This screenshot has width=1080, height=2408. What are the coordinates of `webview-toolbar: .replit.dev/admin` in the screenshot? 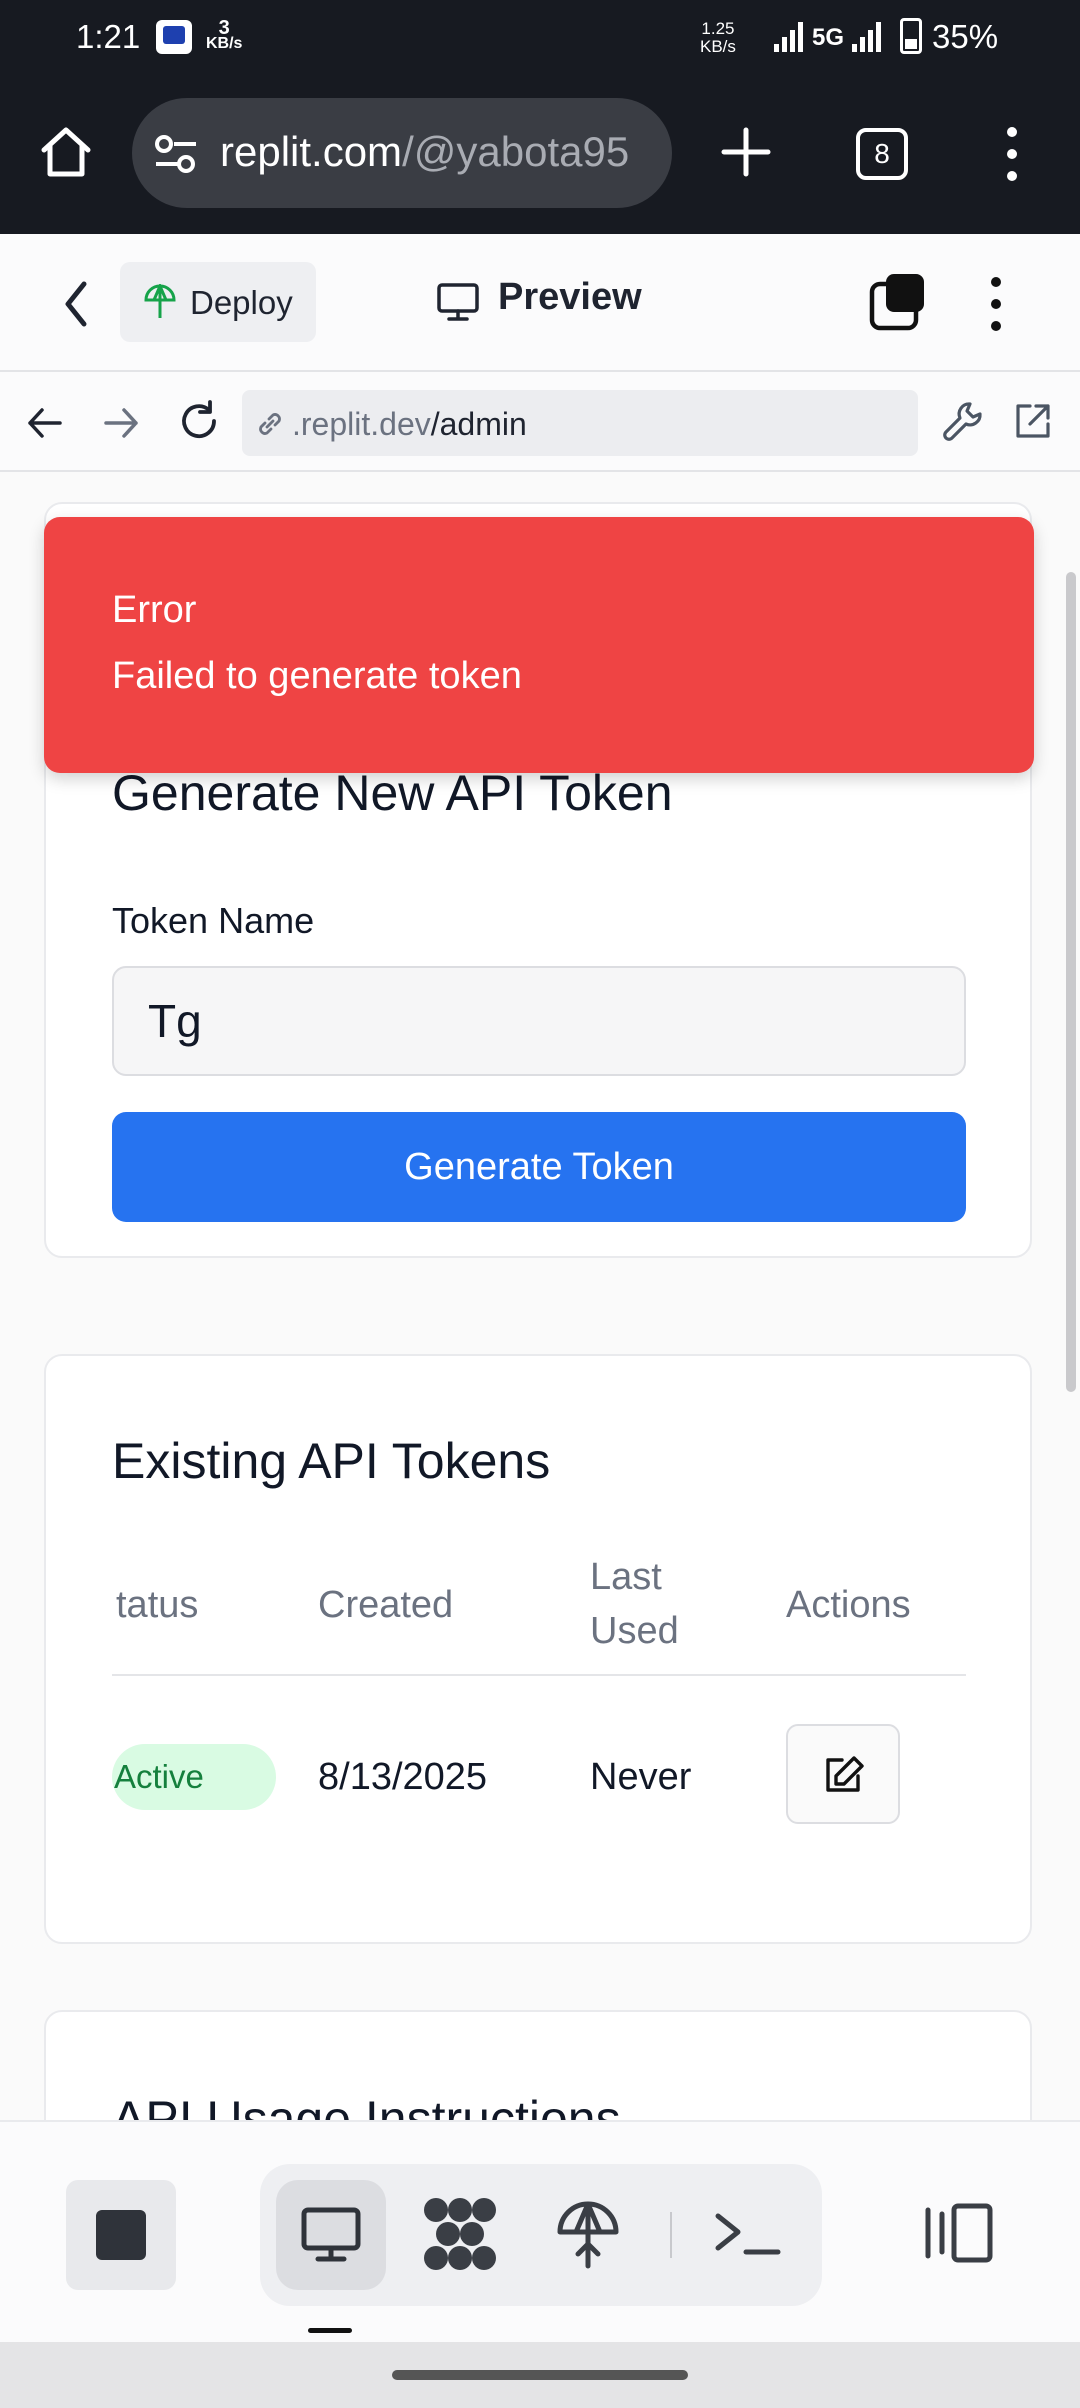 It's located at (540, 422).